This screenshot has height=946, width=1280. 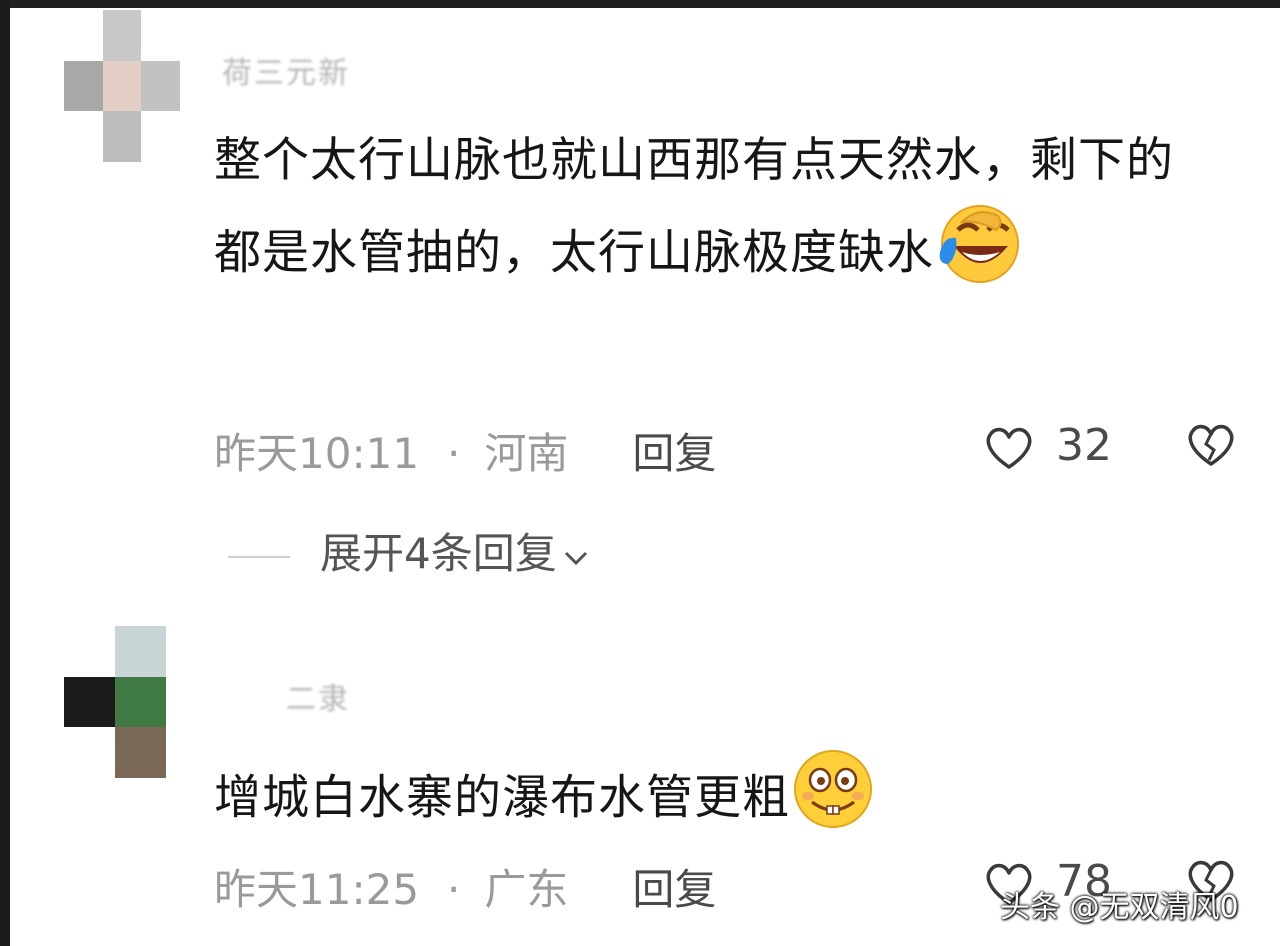 I want to click on comment-region: 河南, so click(x=526, y=453).